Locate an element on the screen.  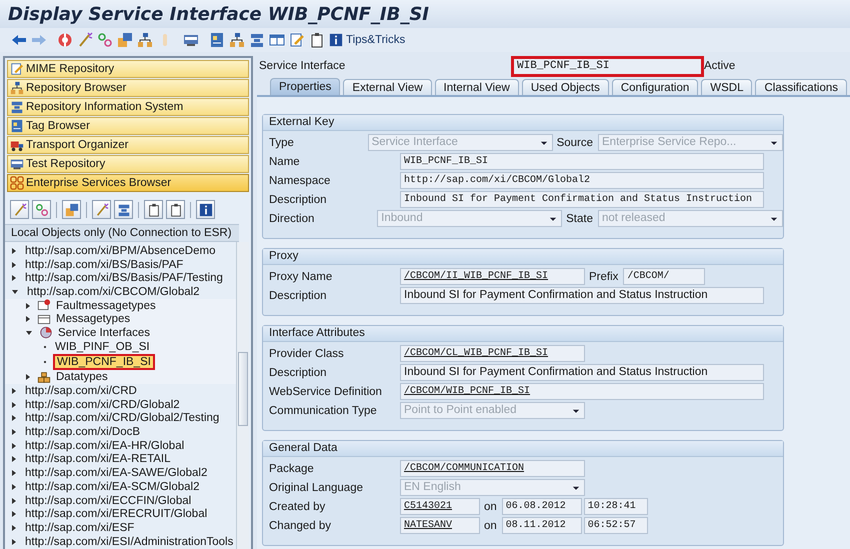
tab: Configuration is located at coordinates (655, 87).